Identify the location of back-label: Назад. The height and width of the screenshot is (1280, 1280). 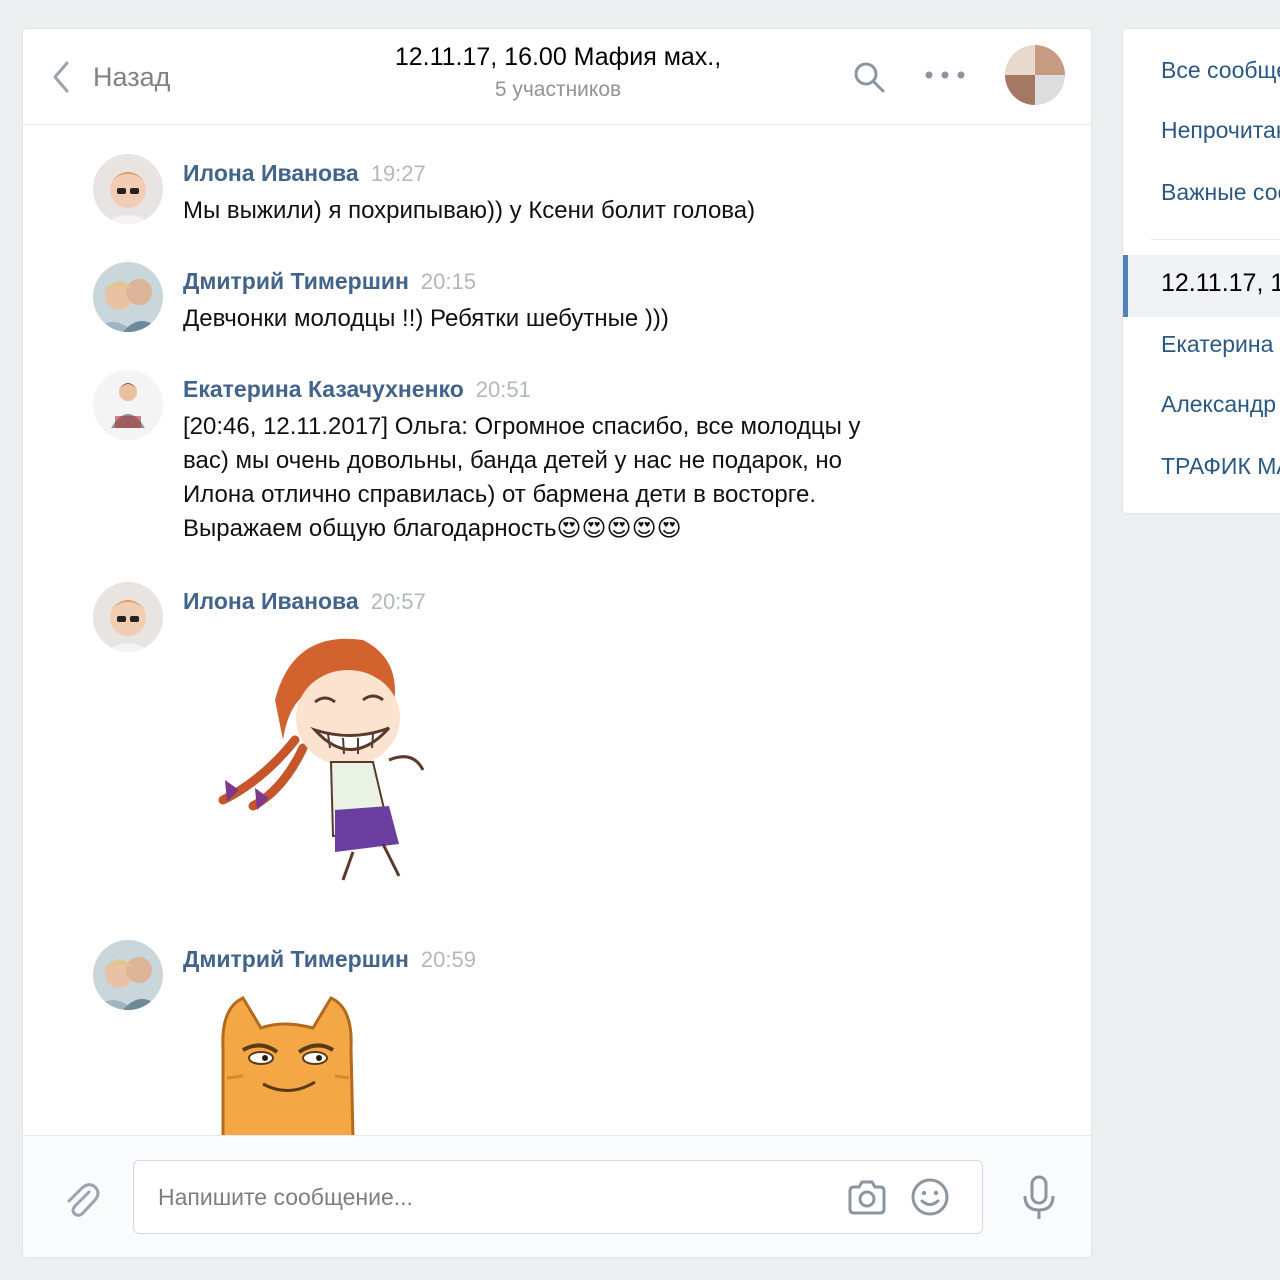
(132, 76).